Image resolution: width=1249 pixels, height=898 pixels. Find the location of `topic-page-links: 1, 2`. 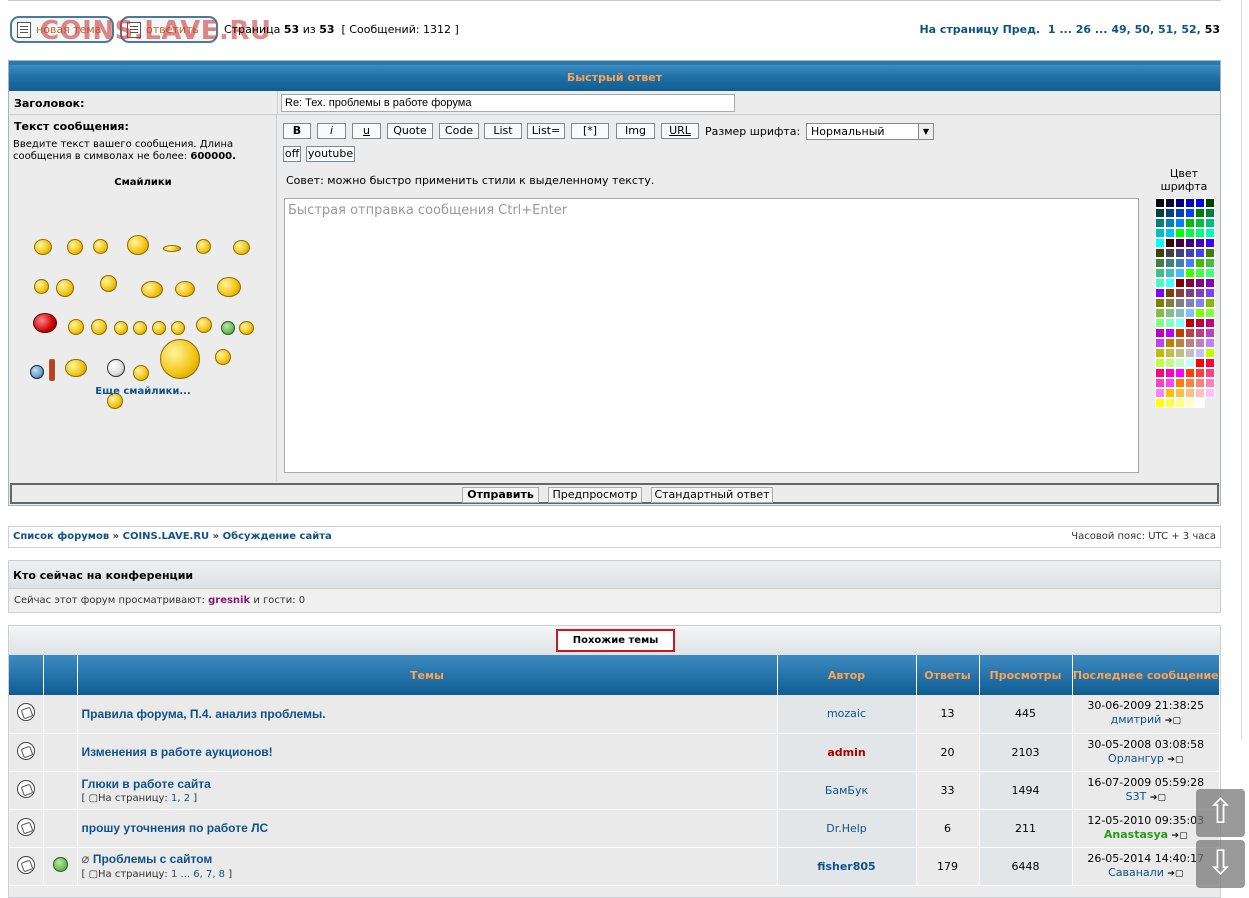

topic-page-links: 1, 2 is located at coordinates (180, 798).